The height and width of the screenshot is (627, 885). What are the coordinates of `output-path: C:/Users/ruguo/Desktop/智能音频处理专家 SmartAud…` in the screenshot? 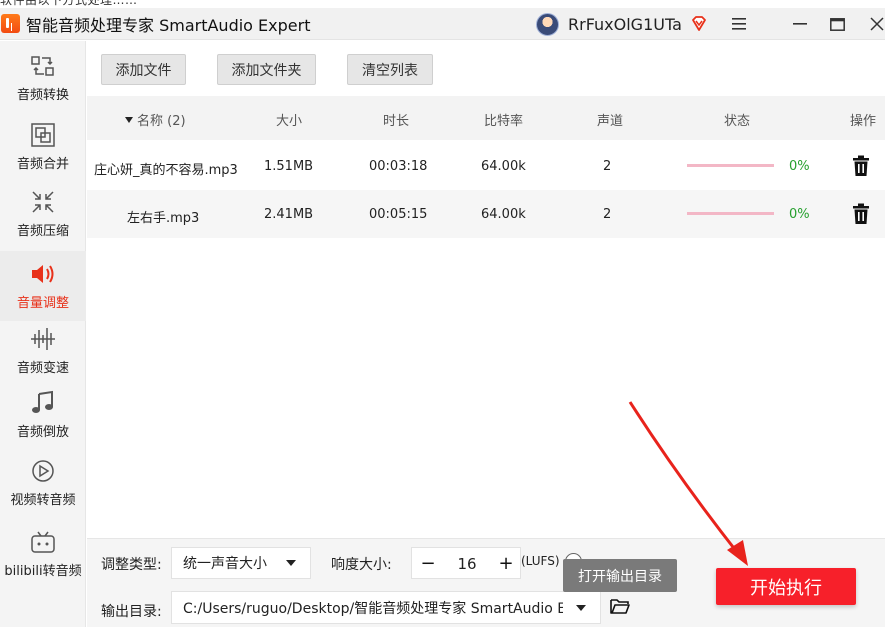 It's located at (373, 608).